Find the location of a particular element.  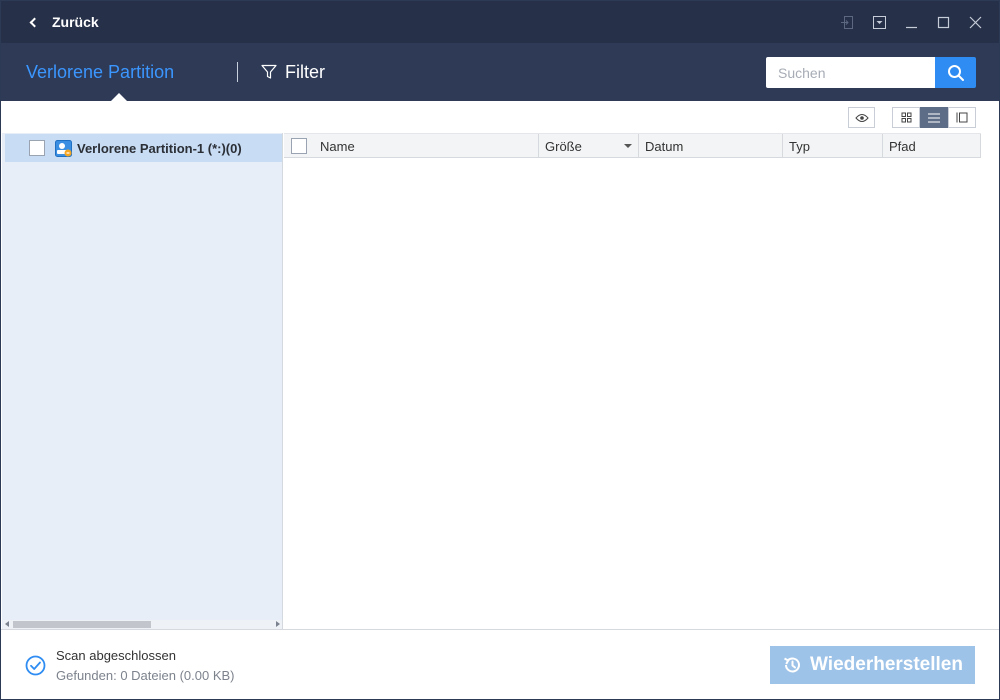

close-icon is located at coordinates (975, 22).